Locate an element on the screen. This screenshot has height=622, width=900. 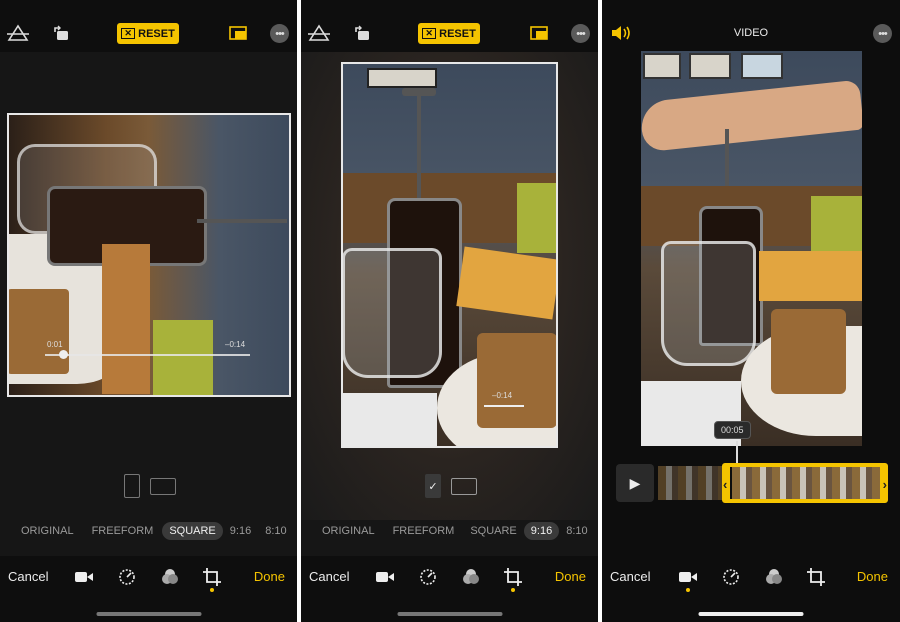
press-knob is located at coordinates (419, 92).